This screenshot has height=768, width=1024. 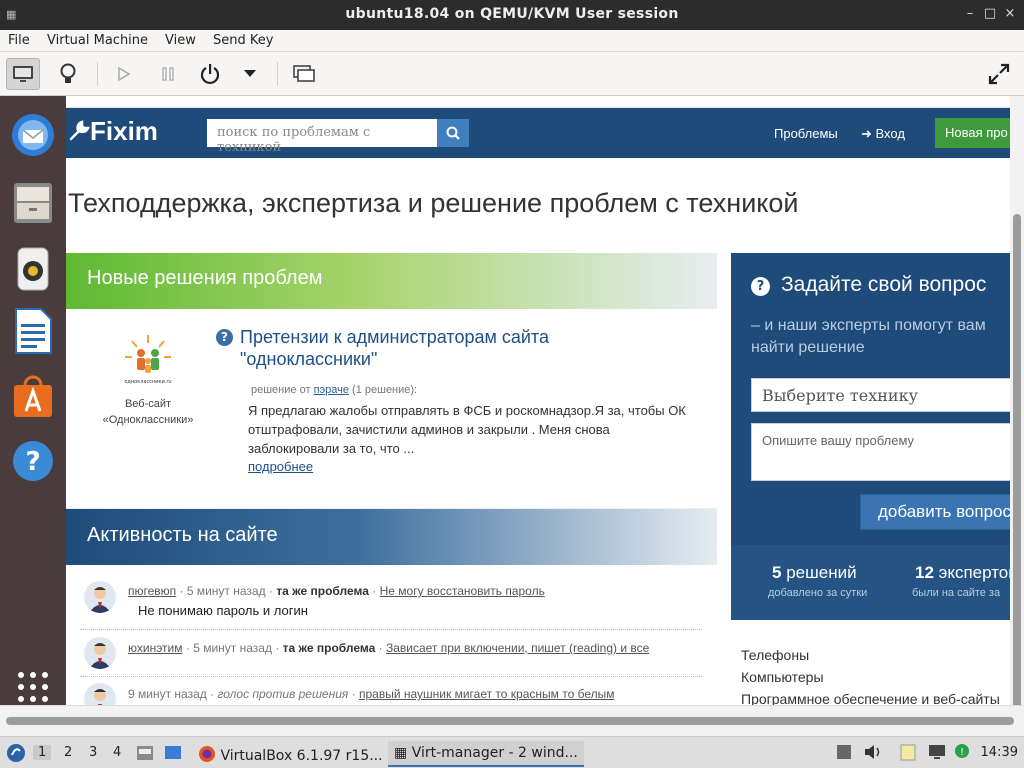 I want to click on ubuntu-dock: ?, so click(x=33, y=416).